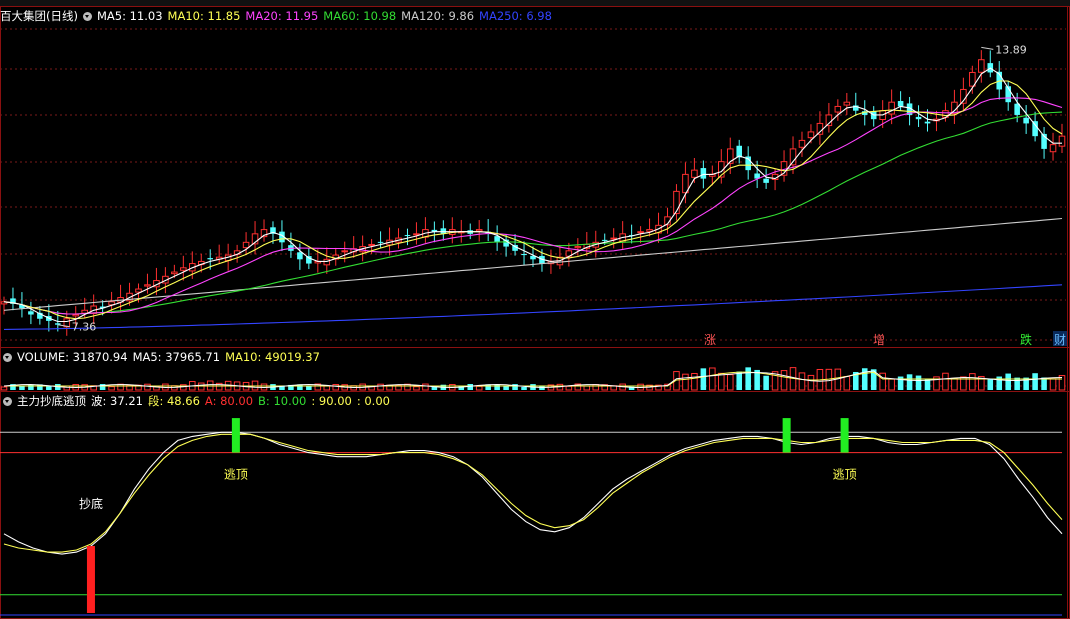 This screenshot has height=619, width=1070. Describe the element at coordinates (533, 307) in the screenshot. I see `ma250-line` at that location.